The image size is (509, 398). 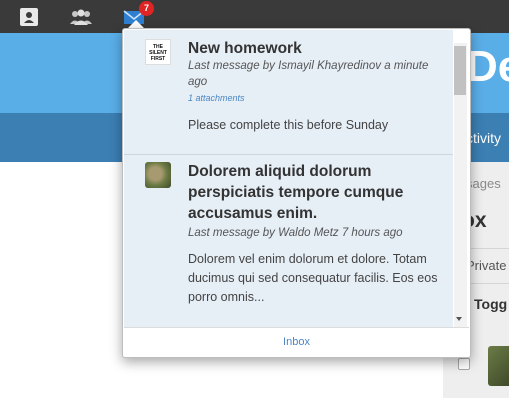 I want to click on toggle-all-label: Togg, so click(x=490, y=304).